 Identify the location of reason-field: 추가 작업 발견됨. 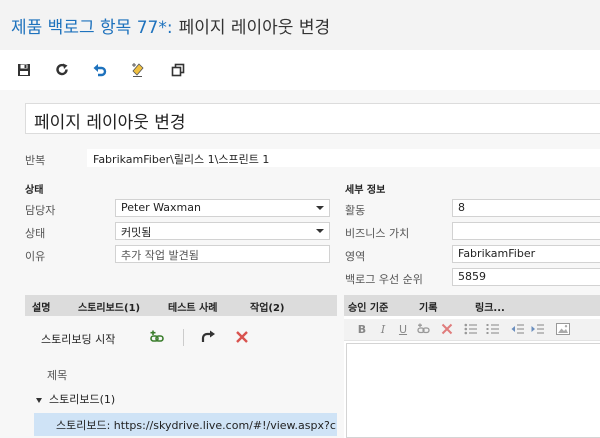
(222, 254).